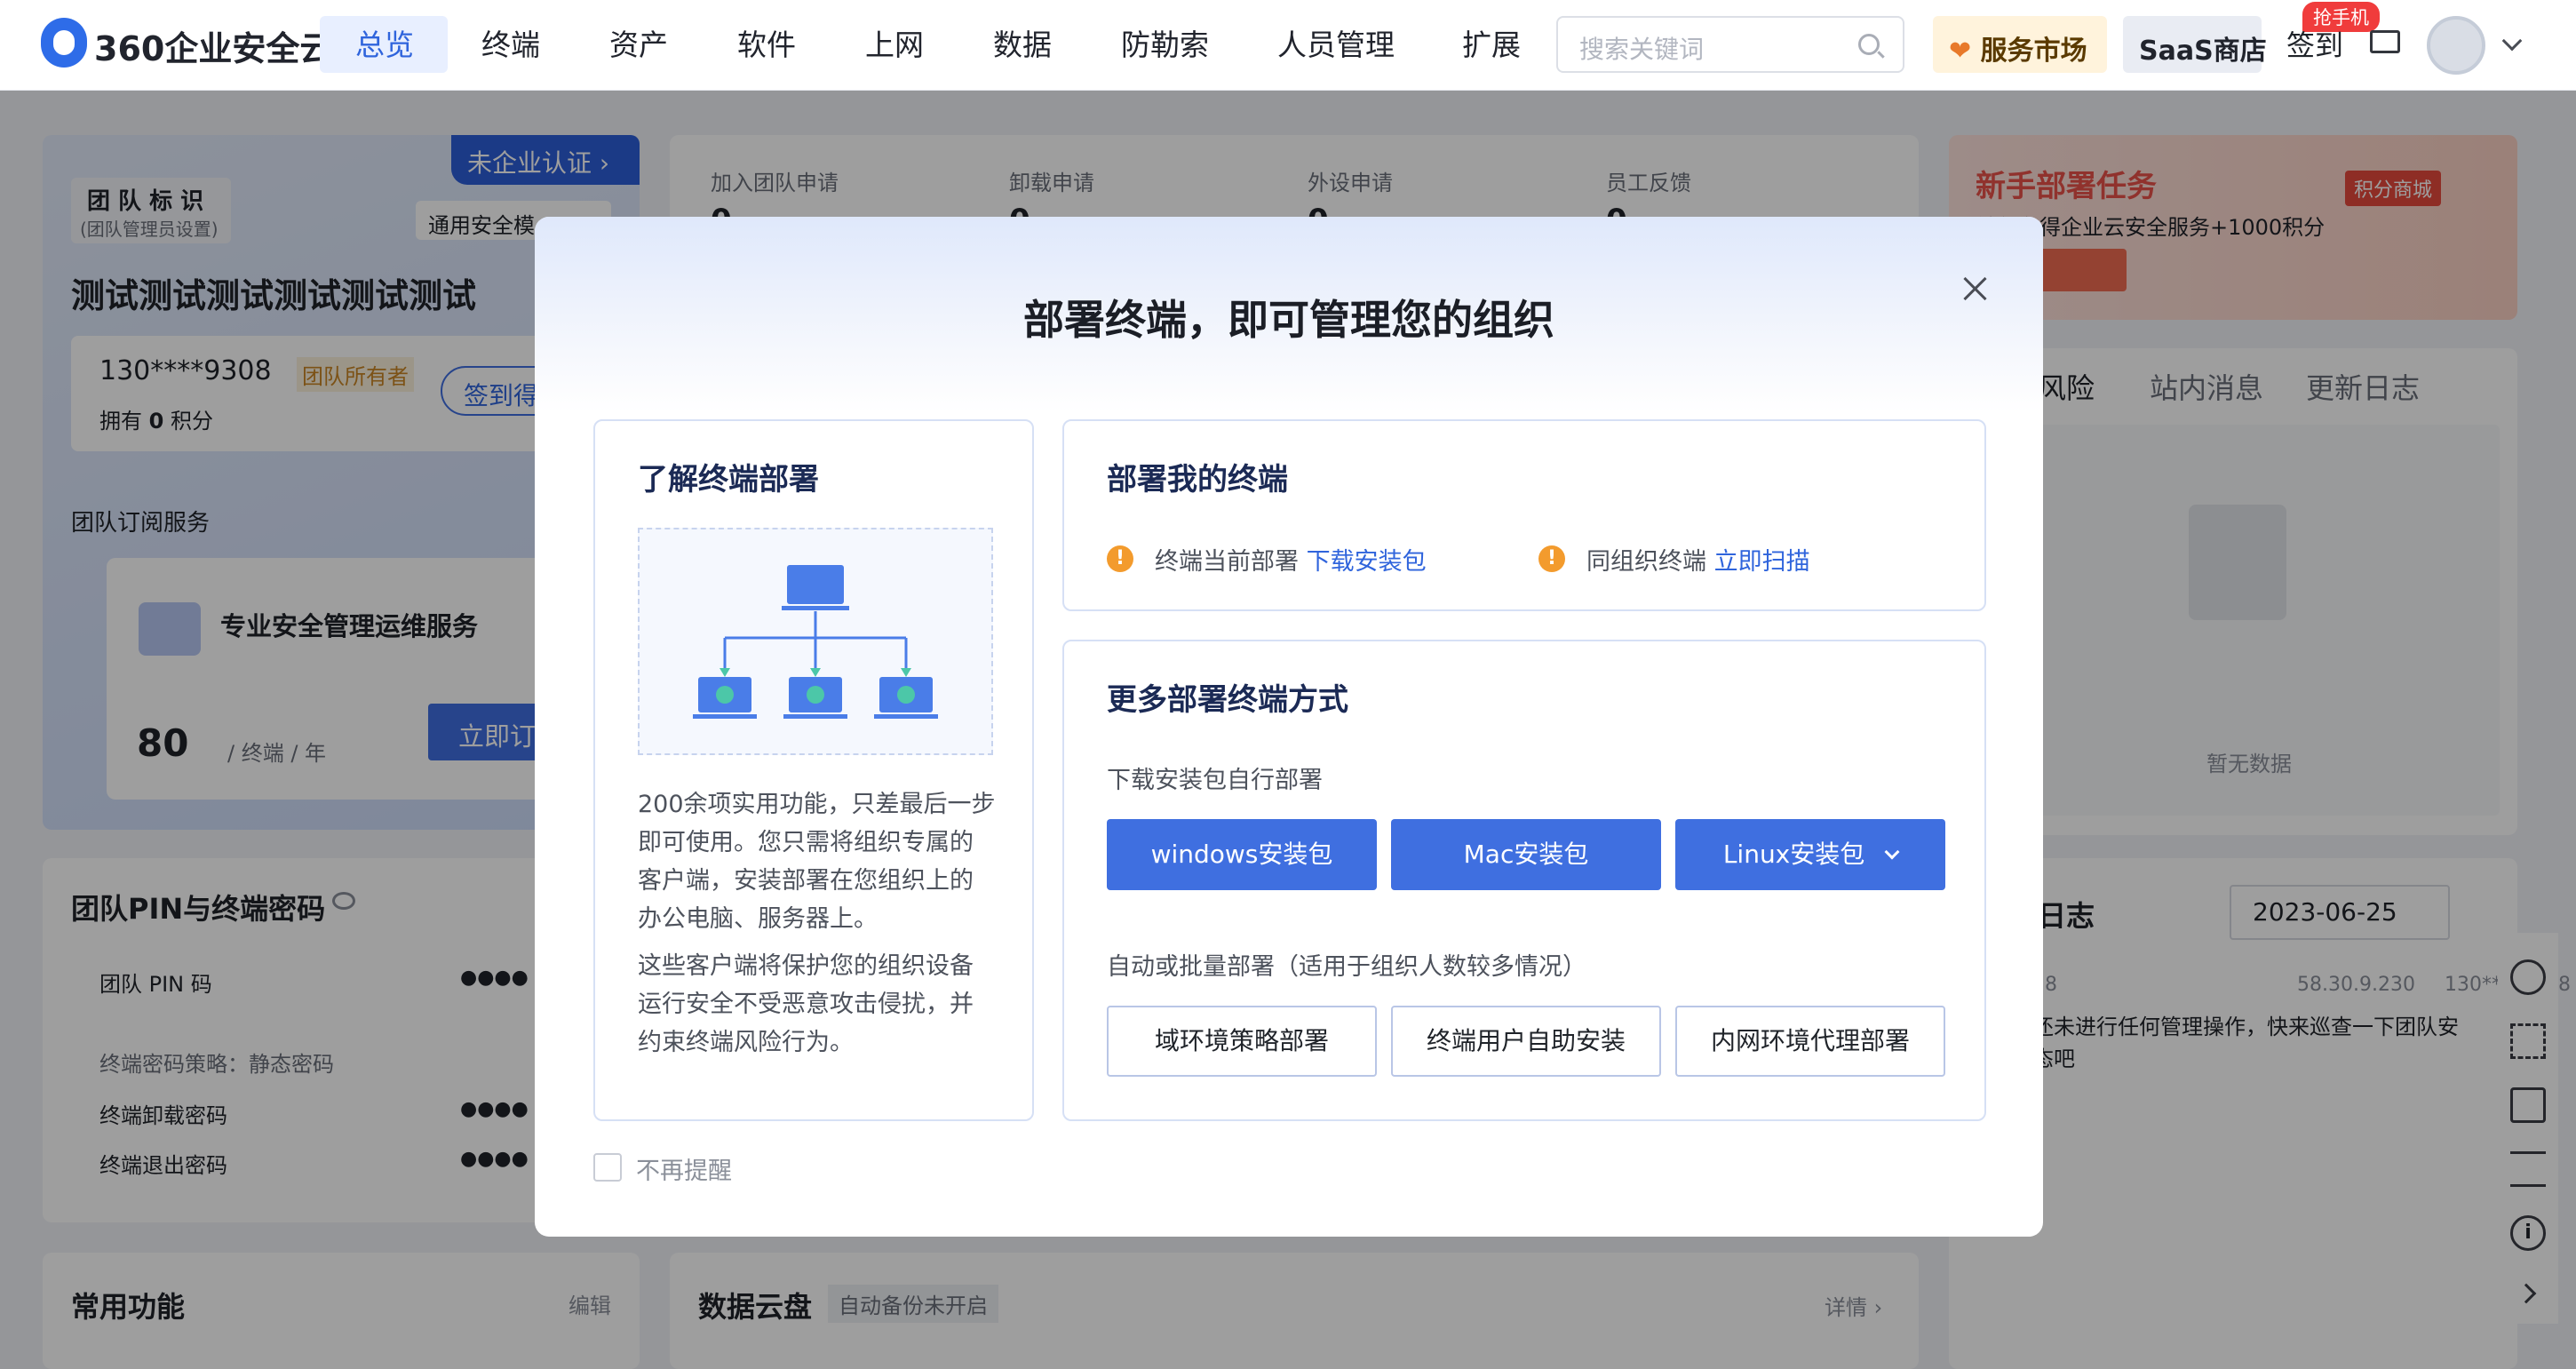 Image resolution: width=2576 pixels, height=1369 pixels. What do you see at coordinates (1810, 1041) in the screenshot?
I see `intranet-proxy-deploy-button: 内网环境代理部署` at bounding box center [1810, 1041].